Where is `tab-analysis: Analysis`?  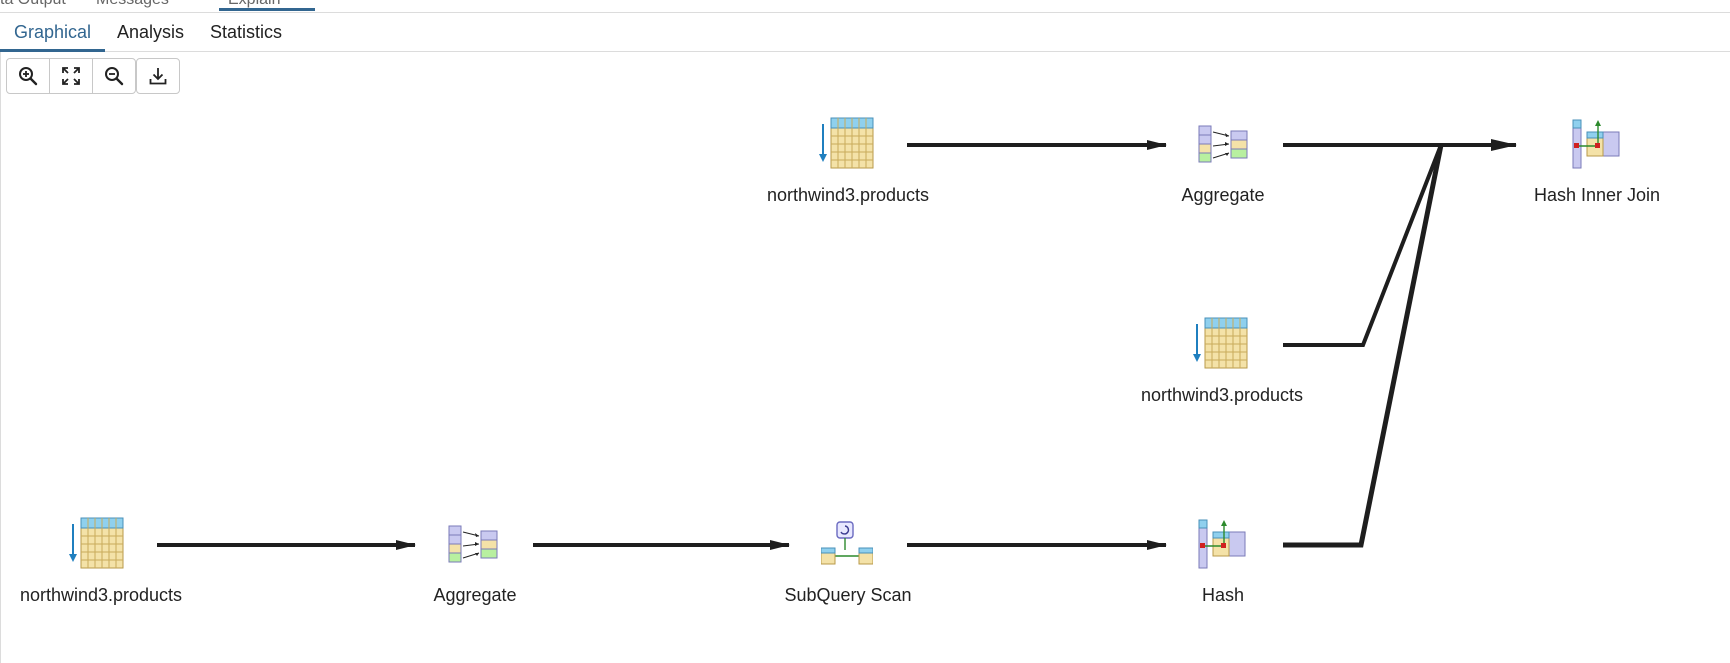 tab-analysis: Analysis is located at coordinates (150, 32).